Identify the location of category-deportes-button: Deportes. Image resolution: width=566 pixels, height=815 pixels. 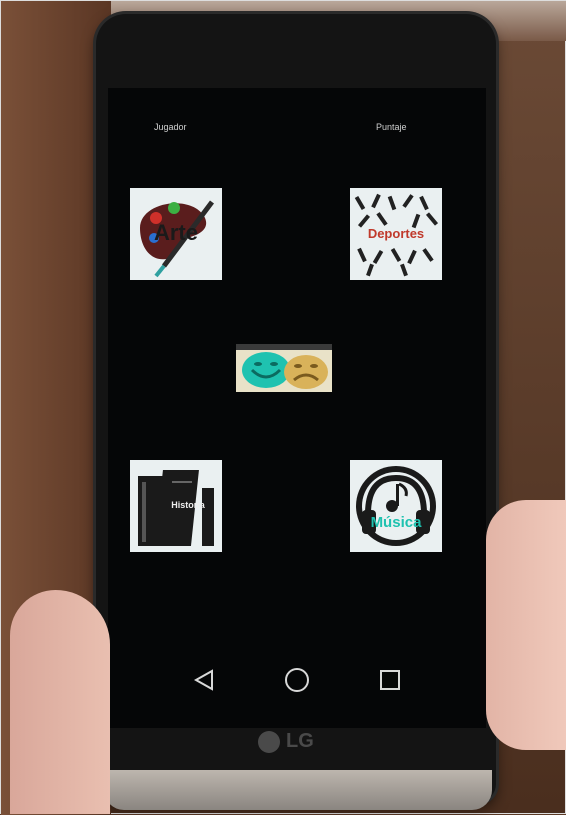
(396, 234).